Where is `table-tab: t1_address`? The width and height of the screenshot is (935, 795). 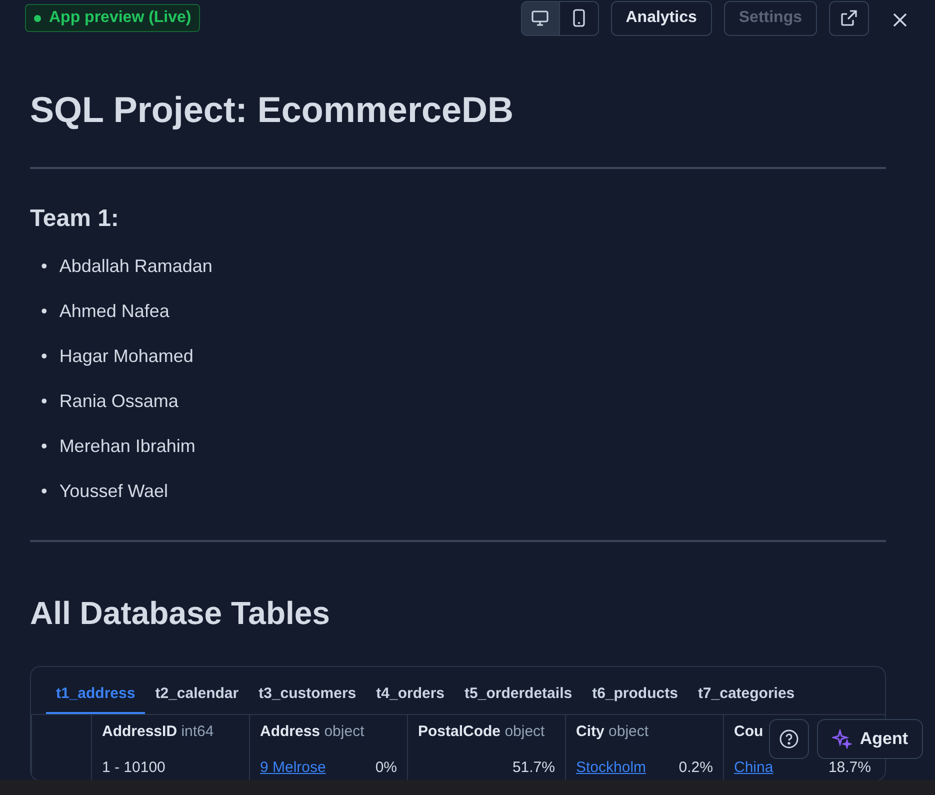 table-tab: t1_address is located at coordinates (96, 696).